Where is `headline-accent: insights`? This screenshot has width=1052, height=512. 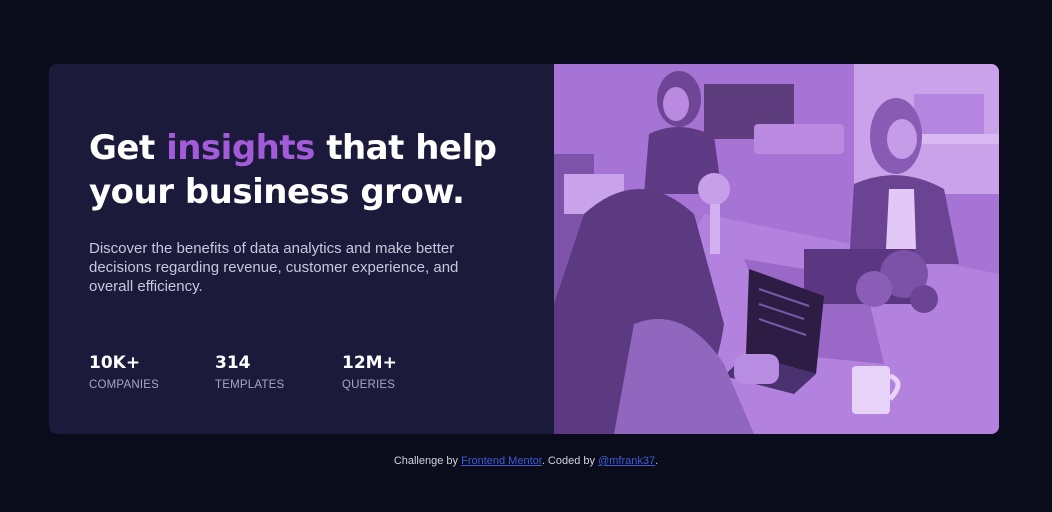
headline-accent: insights is located at coordinates (240, 148).